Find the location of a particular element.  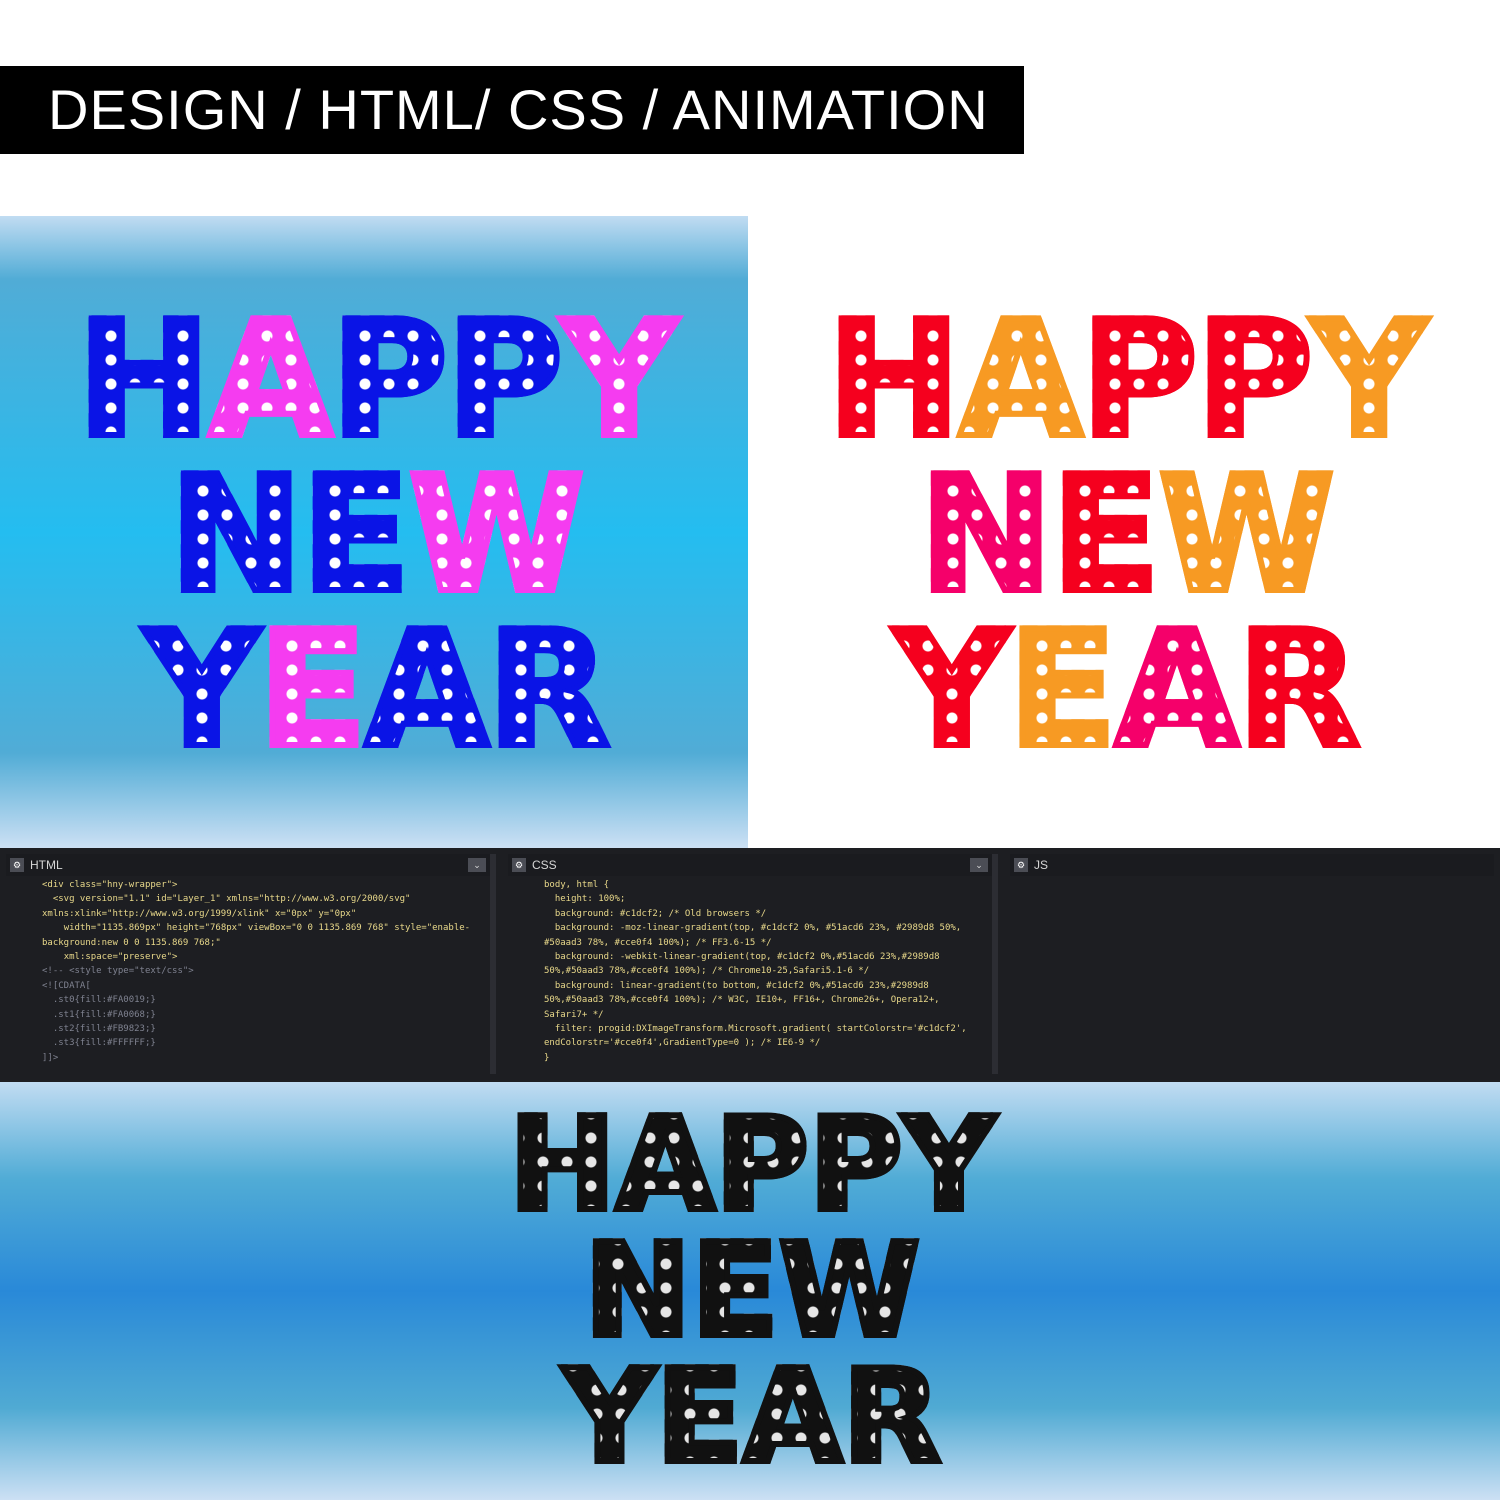

code-line: .st0{fill:#FA0019;} is located at coordinates (99, 1000).